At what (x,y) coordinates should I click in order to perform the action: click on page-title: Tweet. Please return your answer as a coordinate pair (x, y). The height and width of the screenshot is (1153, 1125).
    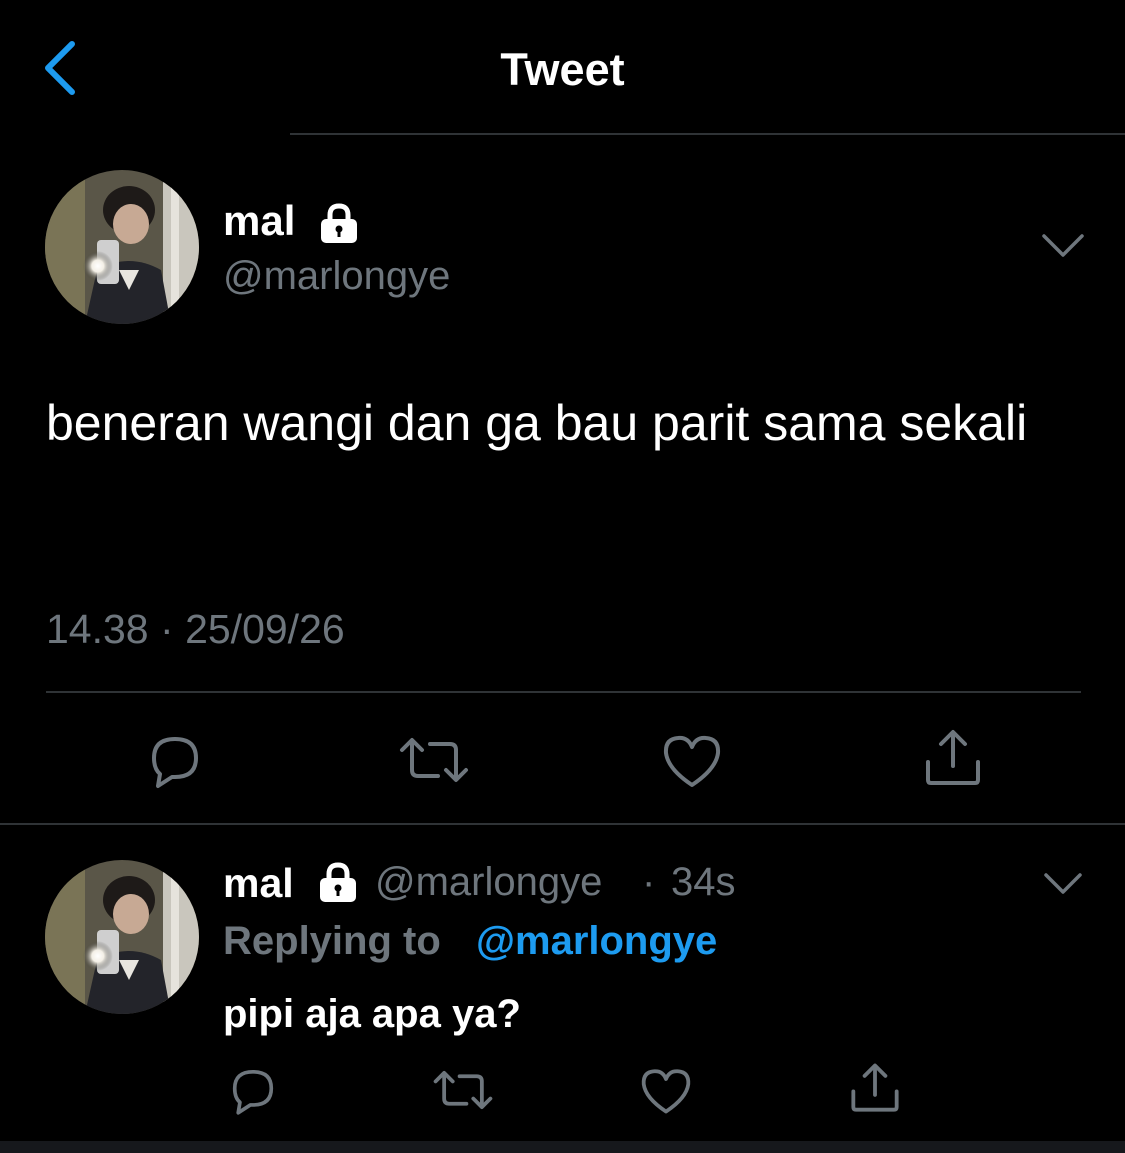
    Looking at the image, I should click on (562, 69).